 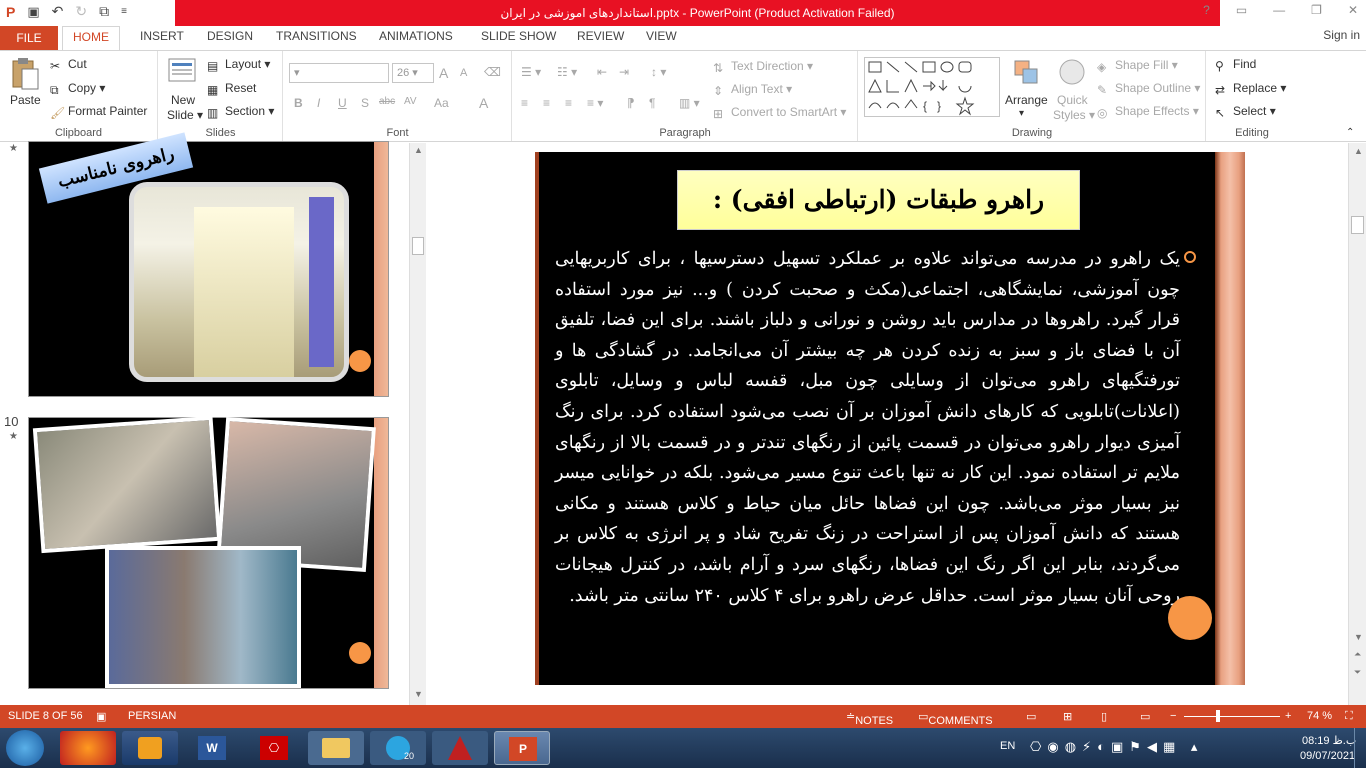 I want to click on help-button: ?, so click(x=1206, y=10).